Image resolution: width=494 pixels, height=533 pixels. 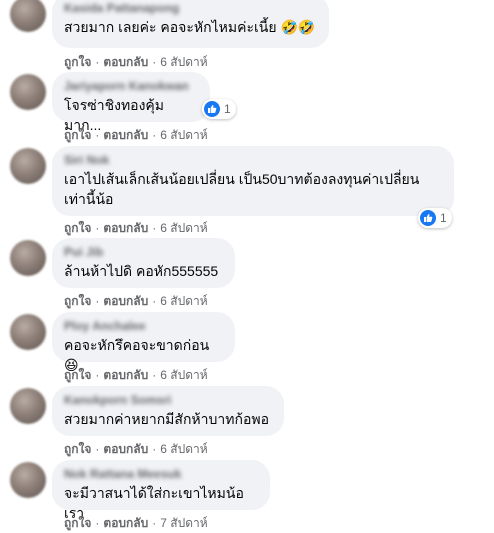 What do you see at coordinates (161, 474) in the screenshot?
I see `comment-author: Nok Rattana Meesuk` at bounding box center [161, 474].